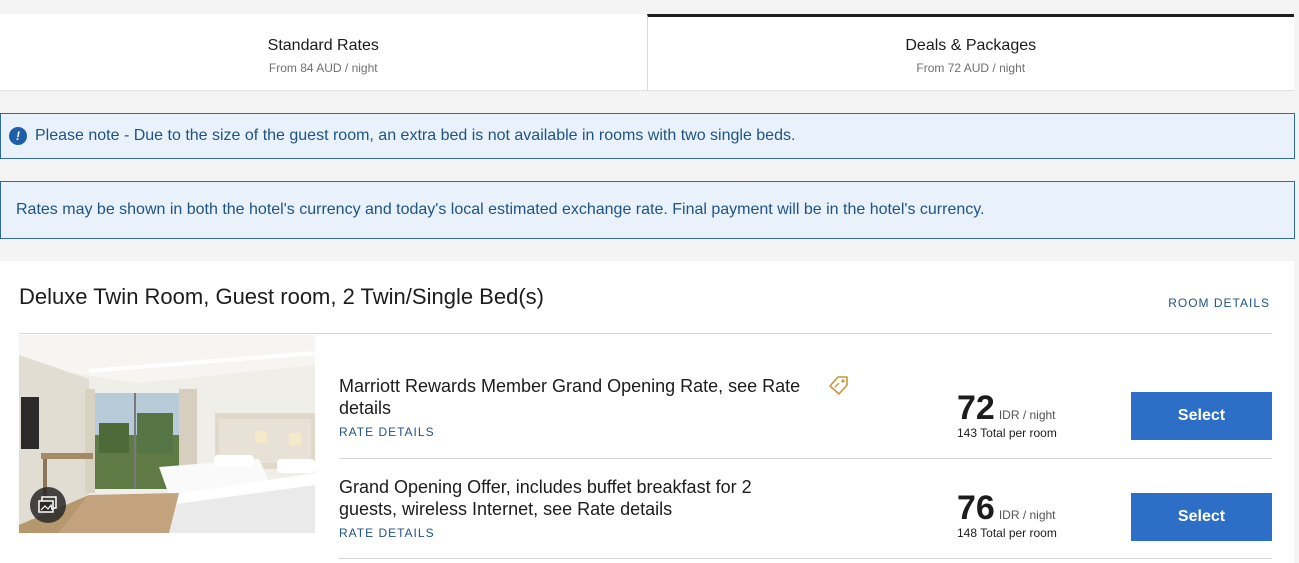 Image resolution: width=1299 pixels, height=563 pixels. What do you see at coordinates (838, 387) in the screenshot?
I see `tag-icon` at bounding box center [838, 387].